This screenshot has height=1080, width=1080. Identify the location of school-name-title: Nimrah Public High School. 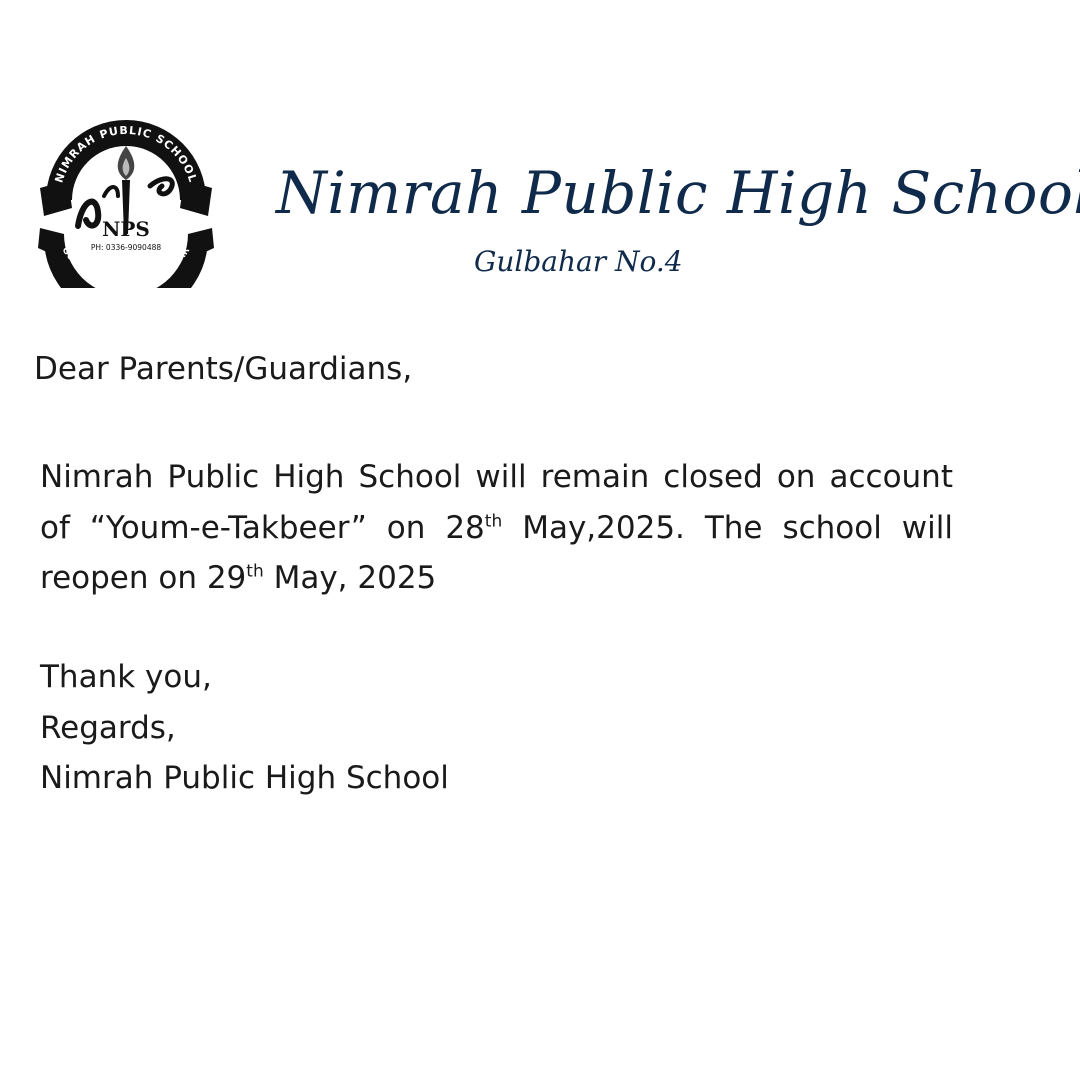
(678, 193).